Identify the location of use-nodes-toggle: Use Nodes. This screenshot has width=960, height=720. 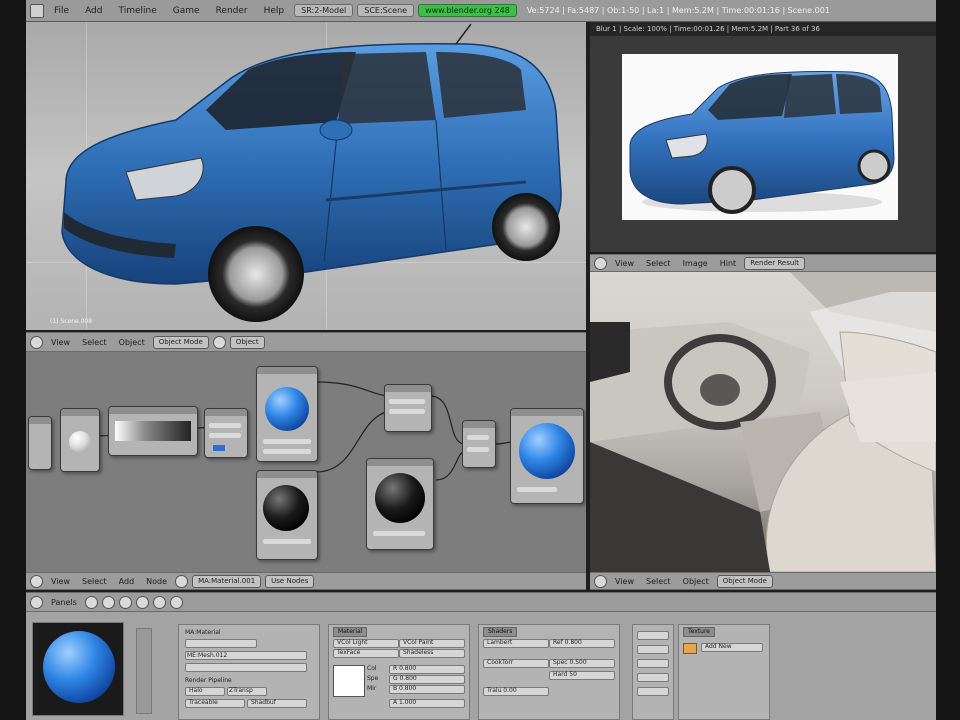
(290, 581).